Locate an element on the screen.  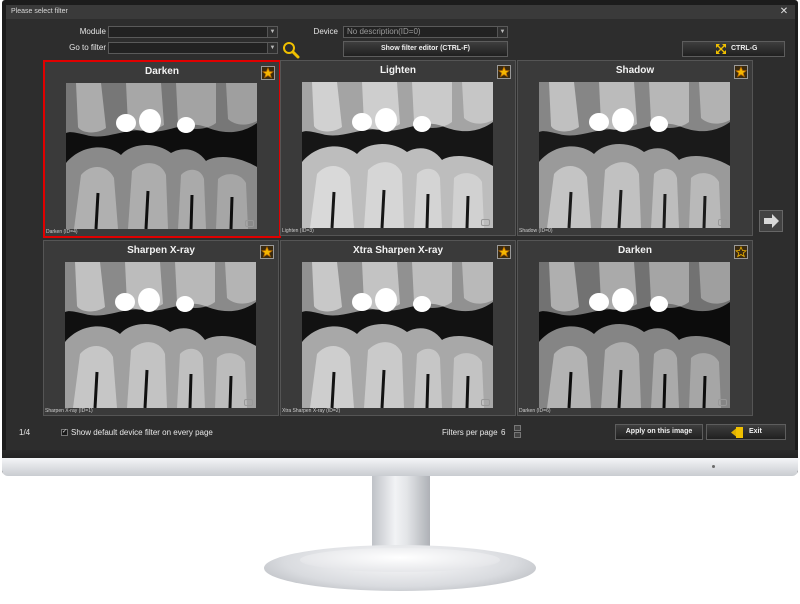
filter-title: Lighten is located at coordinates (398, 70).